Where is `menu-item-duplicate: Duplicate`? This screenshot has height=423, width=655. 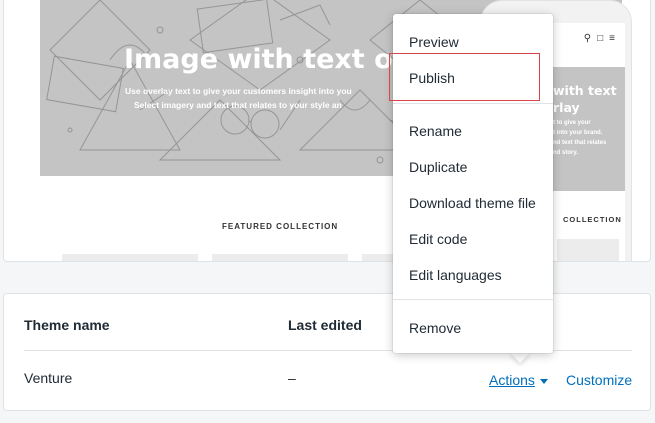 menu-item-duplicate: Duplicate is located at coordinates (438, 167).